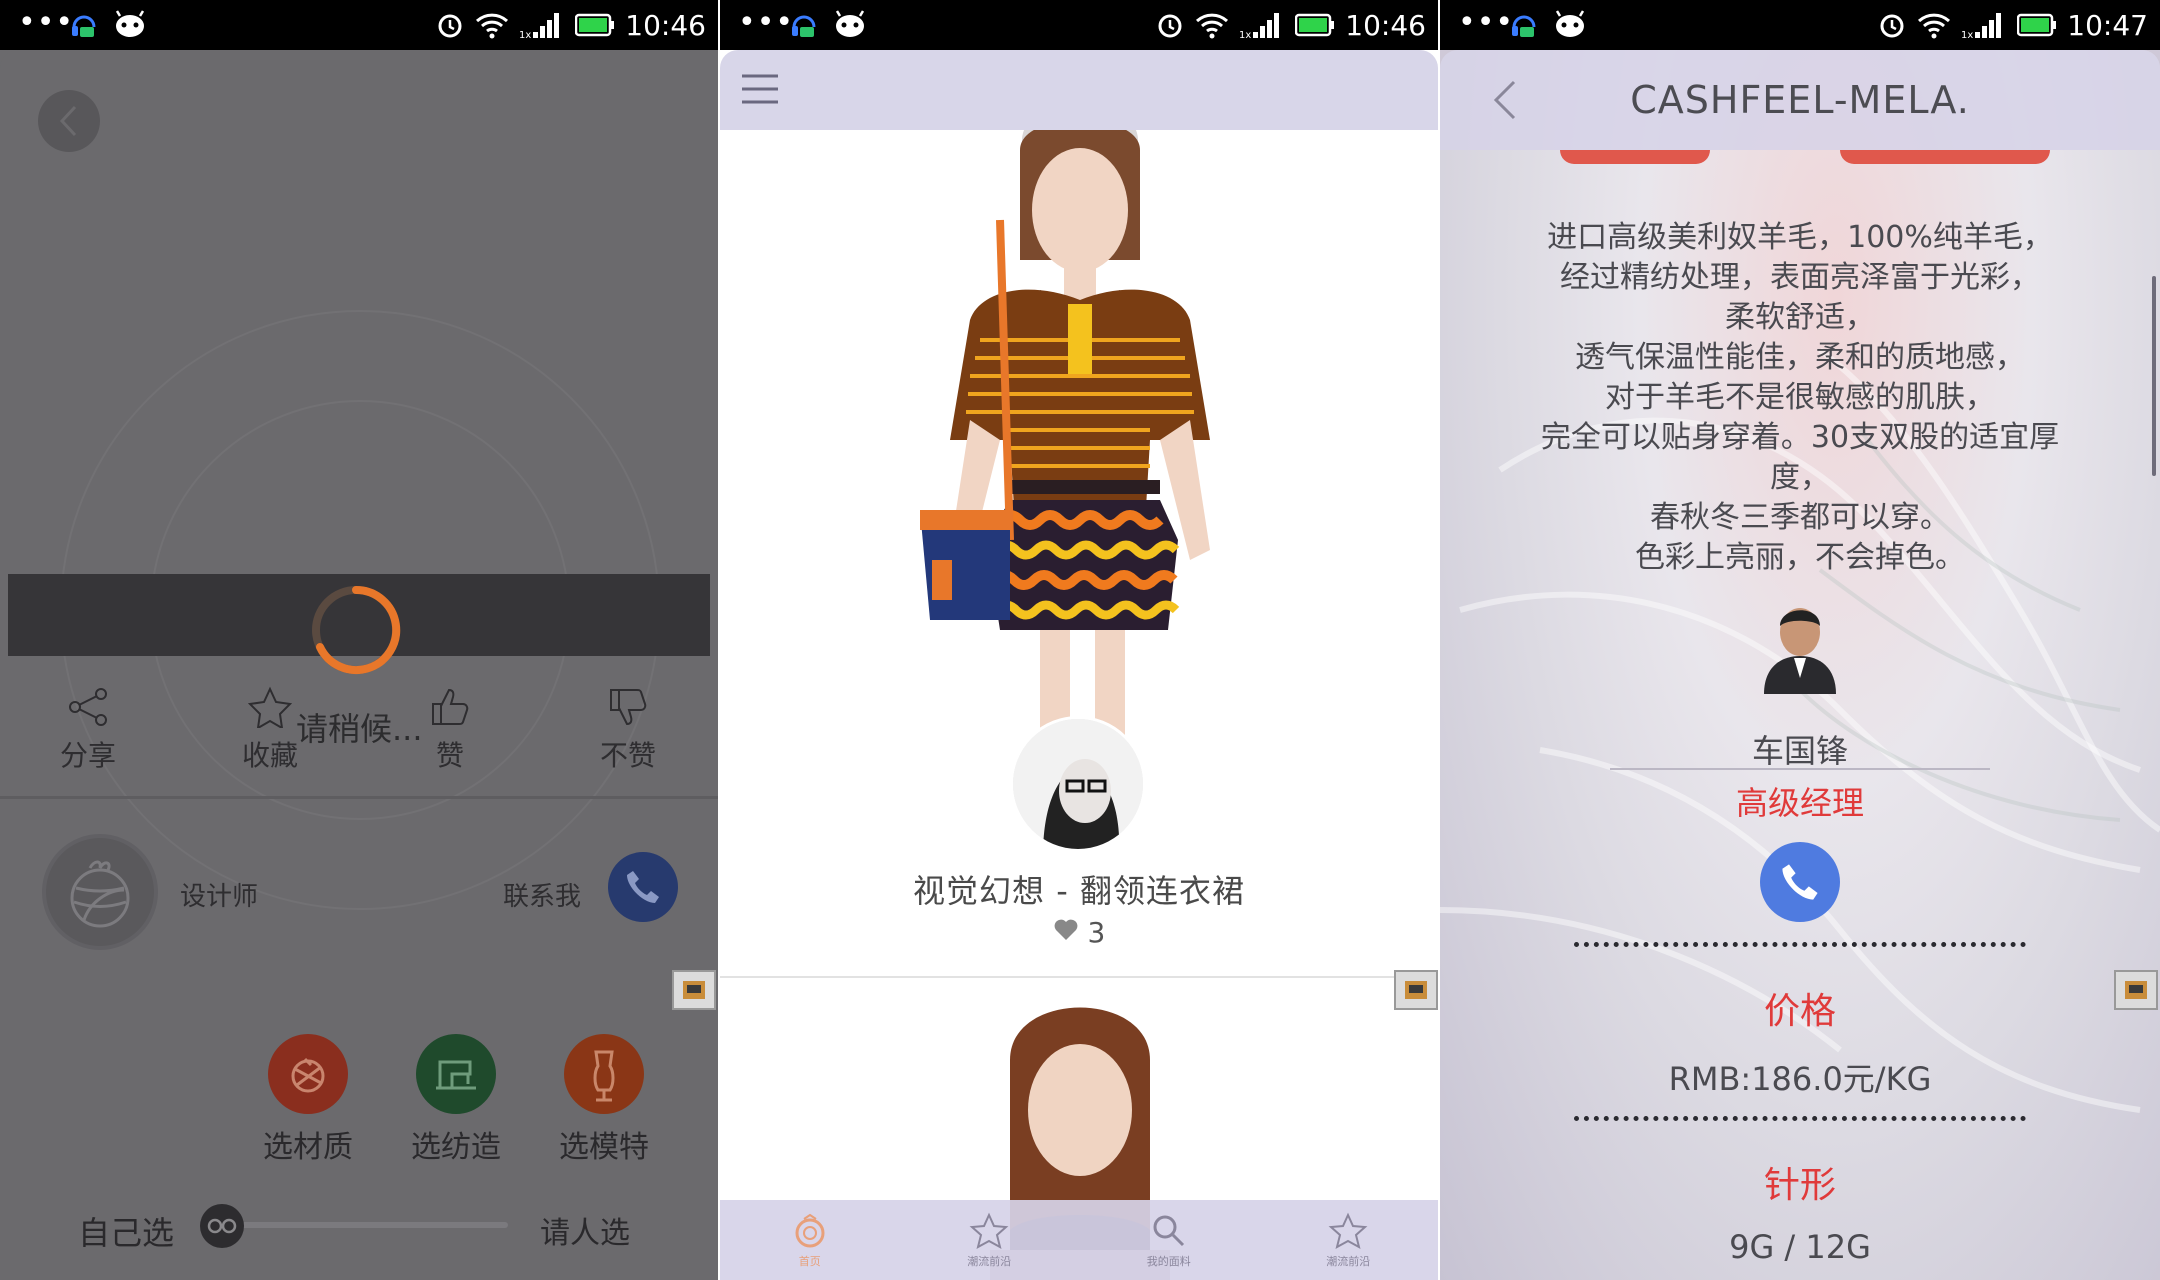 The width and height of the screenshot is (2160, 1280). I want to click on bottom-nav: 首页 潮流前沿 我的面料 潮流前沿, so click(1079, 1240).